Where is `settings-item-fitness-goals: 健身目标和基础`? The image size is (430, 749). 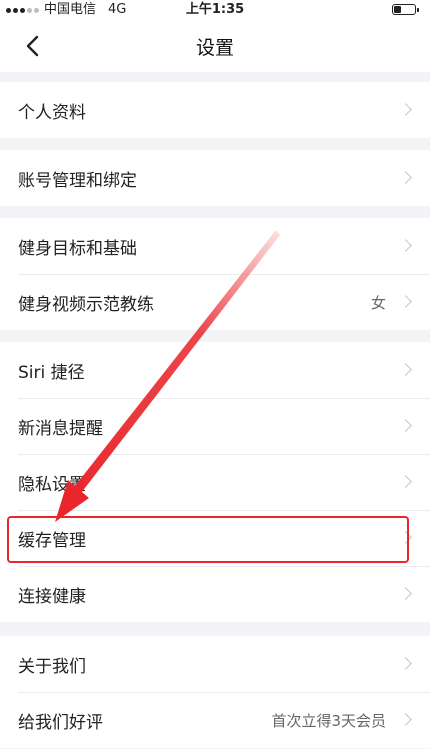 settings-item-fitness-goals: 健身目标和基础 is located at coordinates (215, 246).